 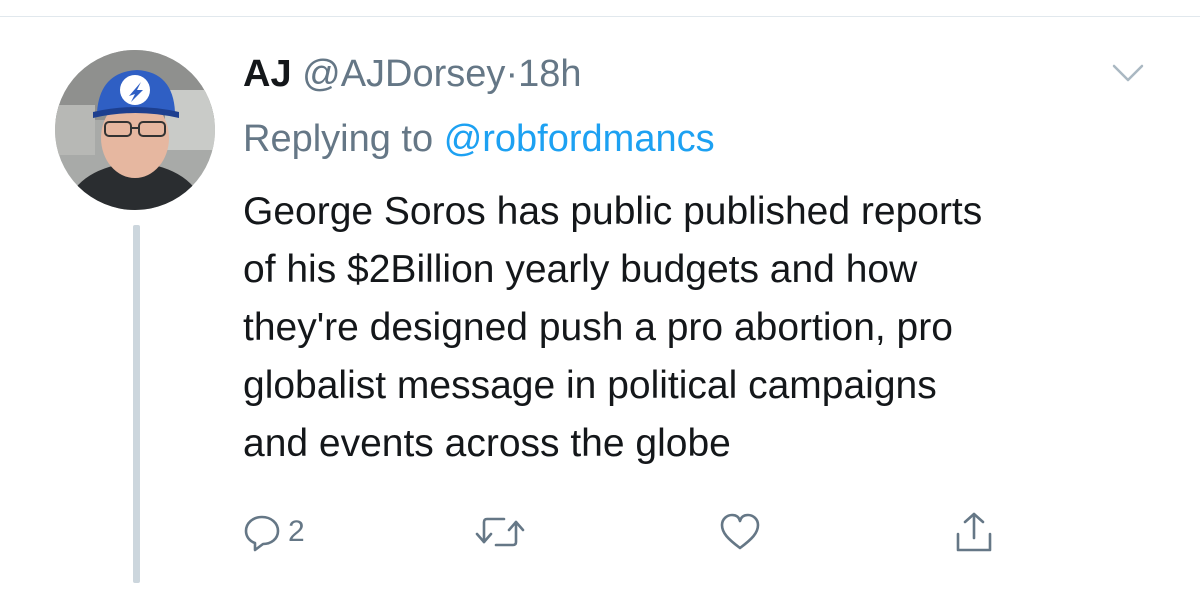 What do you see at coordinates (338, 139) in the screenshot?
I see `replying-to-label: Replying to` at bounding box center [338, 139].